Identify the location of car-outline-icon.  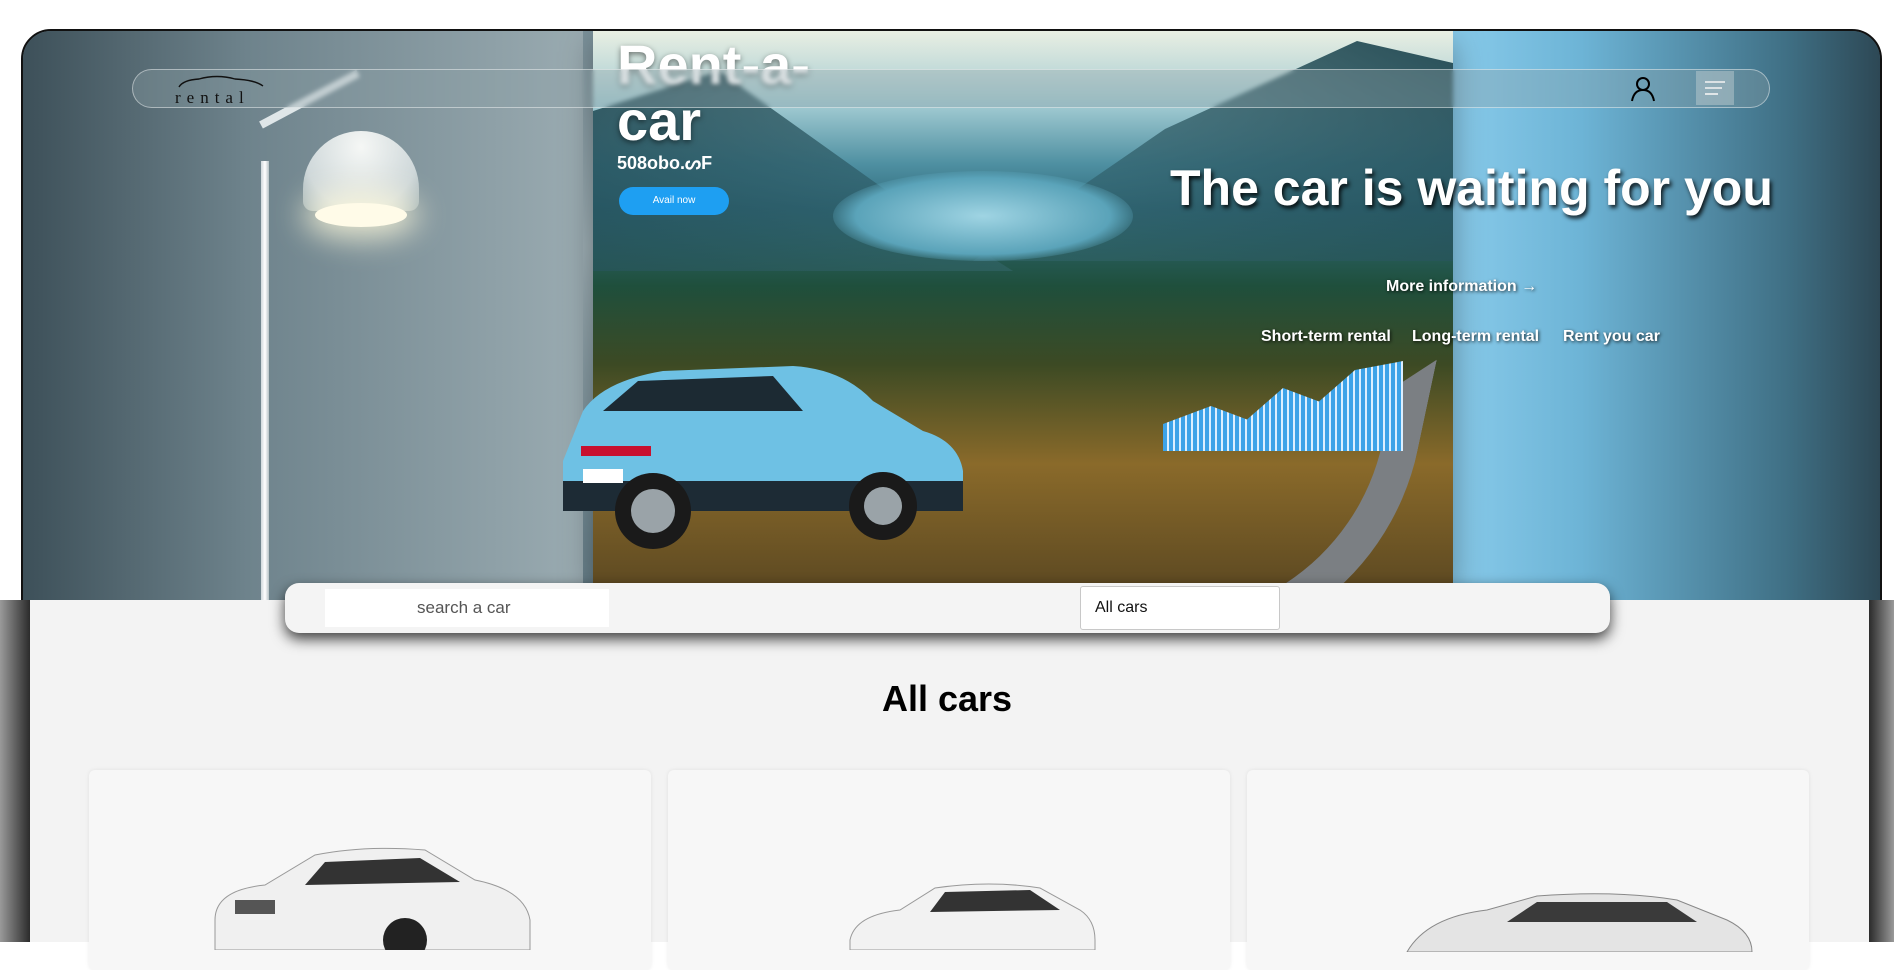
(221, 81).